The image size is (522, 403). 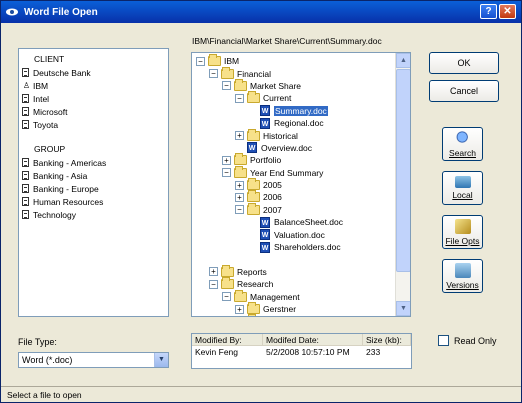 What do you see at coordinates (12, 12) in the screenshot?
I see `app-eye-icon` at bounding box center [12, 12].